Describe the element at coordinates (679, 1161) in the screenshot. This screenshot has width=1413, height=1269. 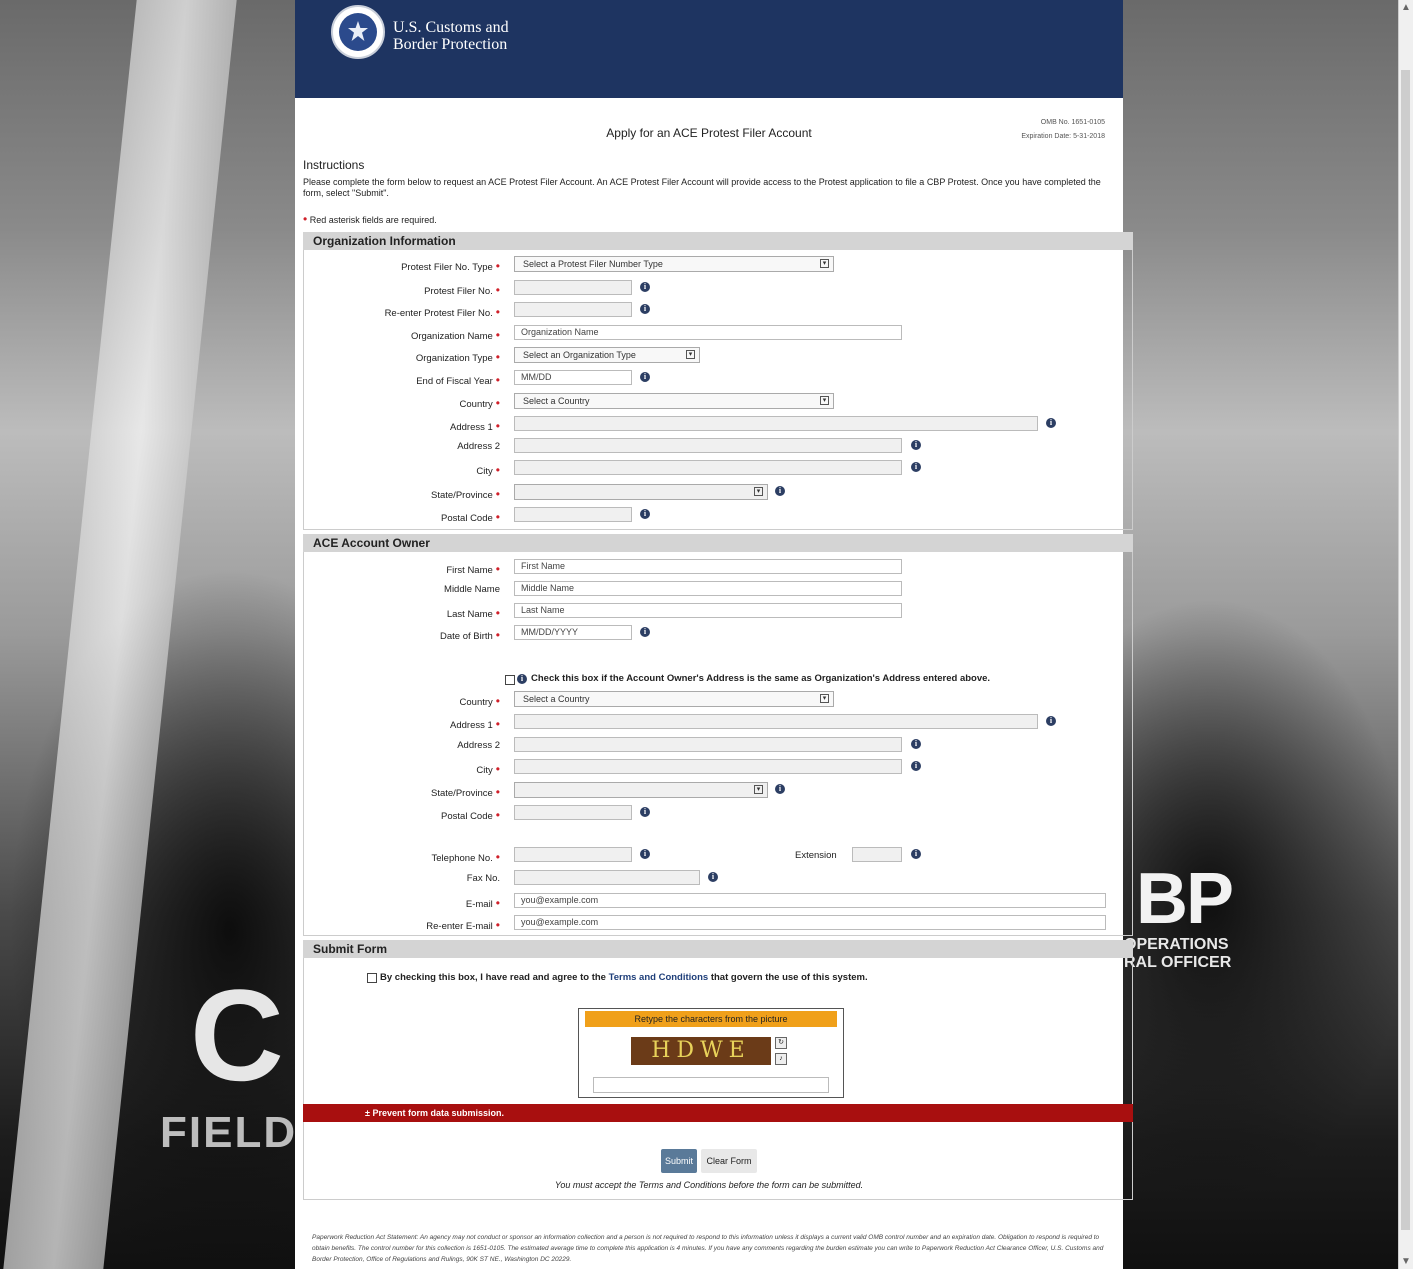
I see `submit-button: Submit` at that location.